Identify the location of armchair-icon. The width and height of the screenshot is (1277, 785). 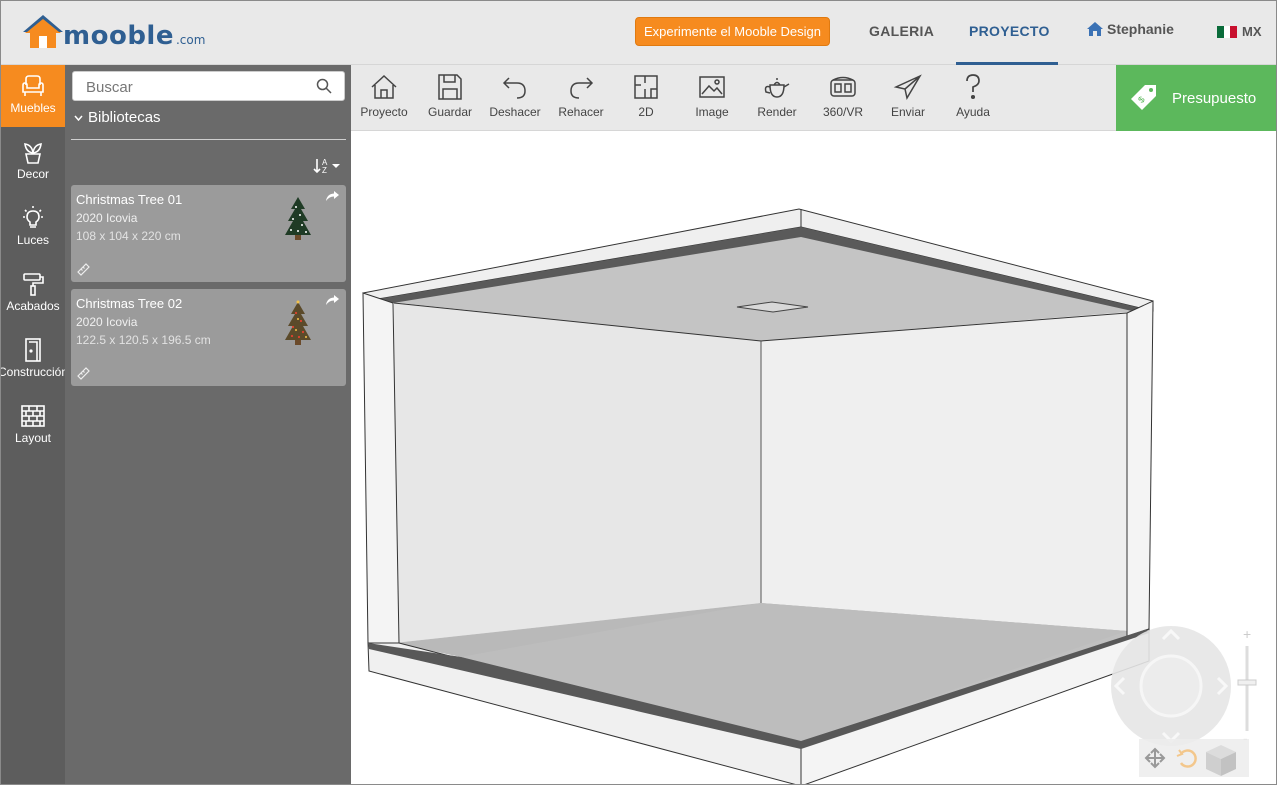
(33, 85).